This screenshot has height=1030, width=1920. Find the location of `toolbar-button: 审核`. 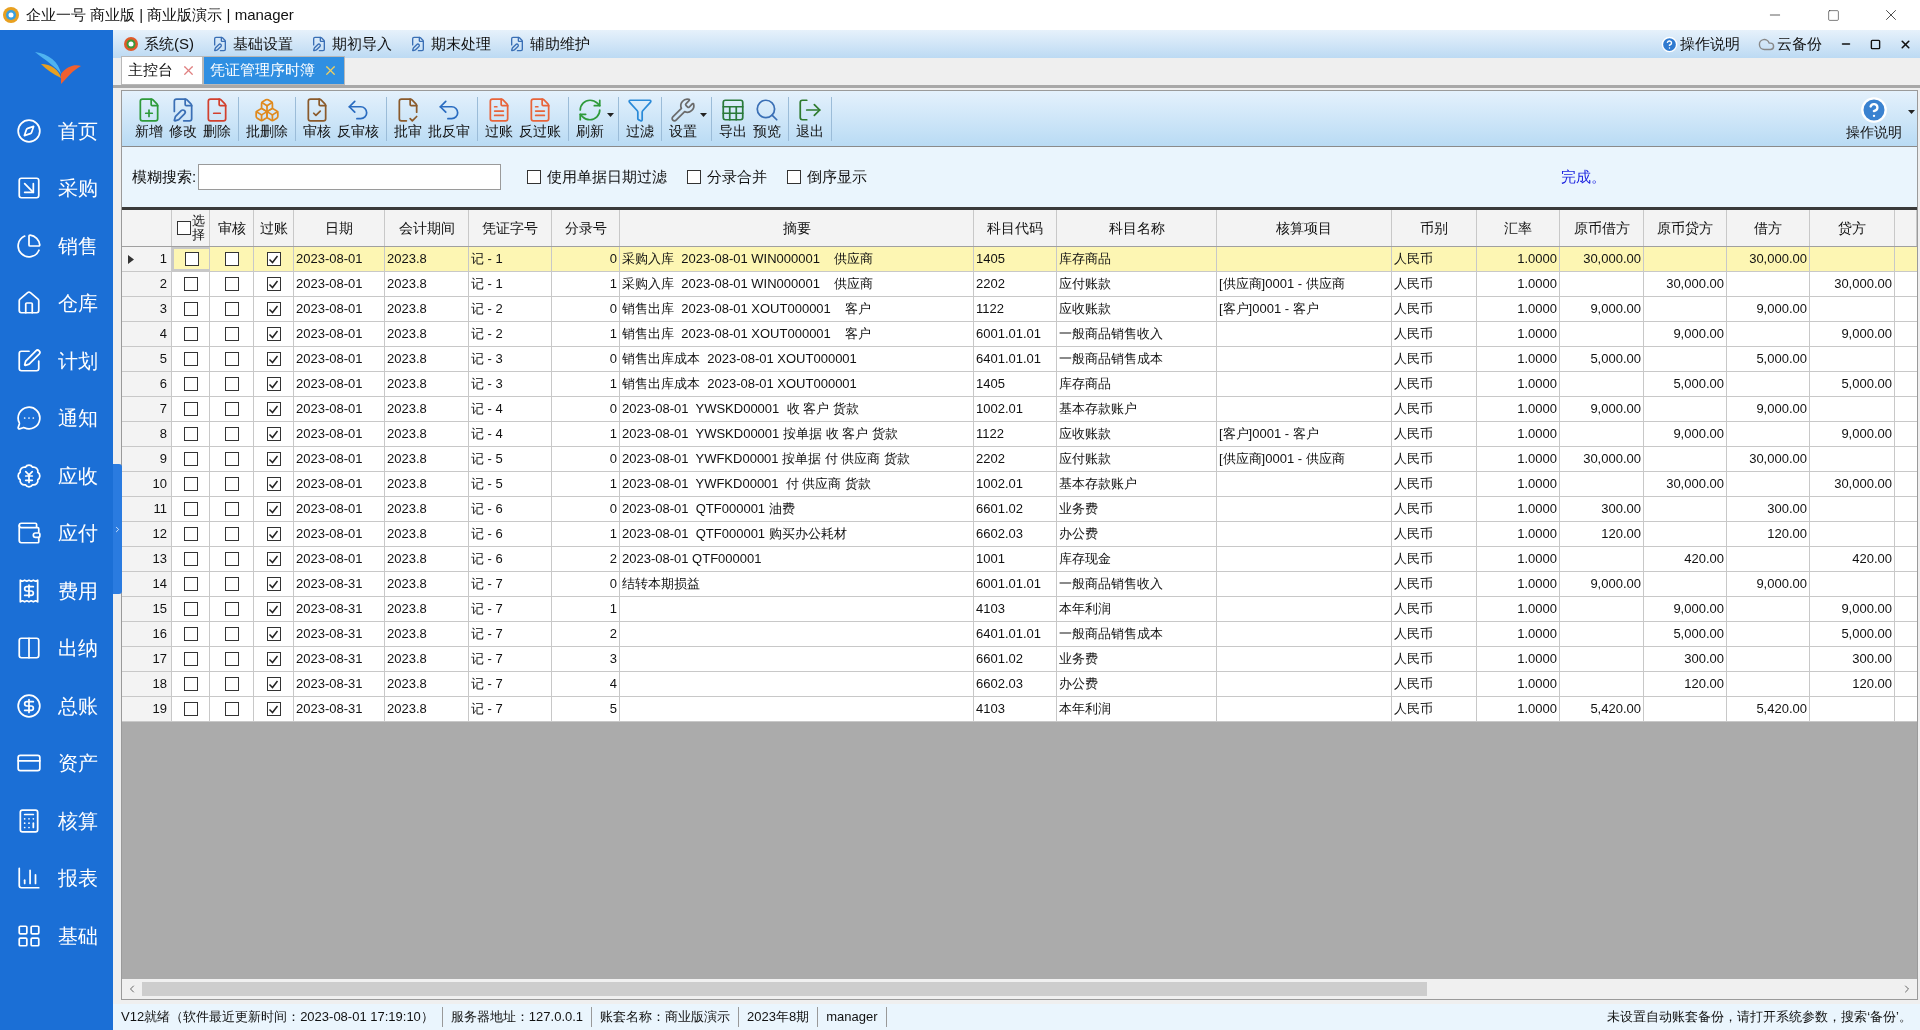

toolbar-button: 审核 is located at coordinates (317, 118).